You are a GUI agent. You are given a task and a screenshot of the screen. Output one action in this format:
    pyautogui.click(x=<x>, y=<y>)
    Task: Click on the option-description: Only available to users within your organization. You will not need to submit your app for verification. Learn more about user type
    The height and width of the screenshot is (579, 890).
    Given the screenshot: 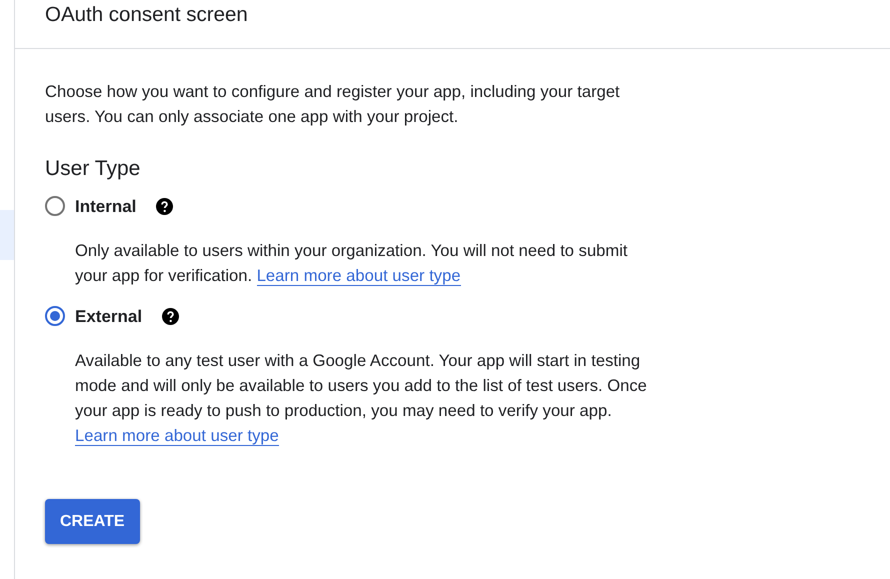 What is the action you would take?
    pyautogui.click(x=352, y=264)
    